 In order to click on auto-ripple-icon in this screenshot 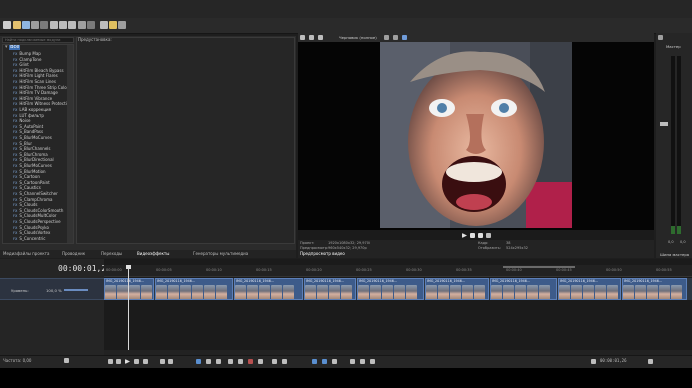, I will do `click(314, 361)`.